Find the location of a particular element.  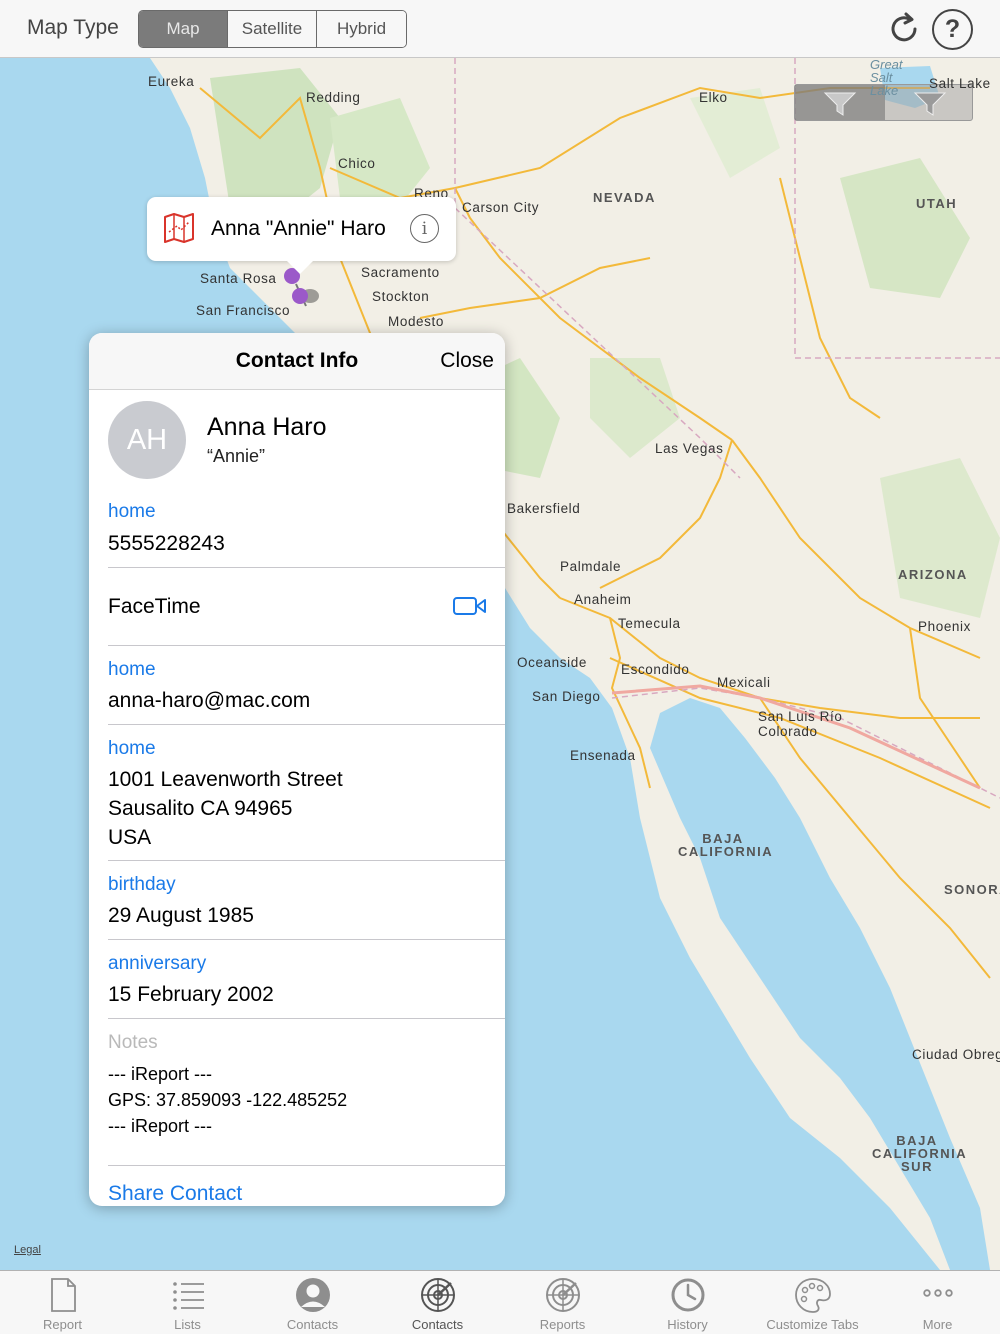

address-line: 1001 Leavenworth Street is located at coordinates (225, 779).